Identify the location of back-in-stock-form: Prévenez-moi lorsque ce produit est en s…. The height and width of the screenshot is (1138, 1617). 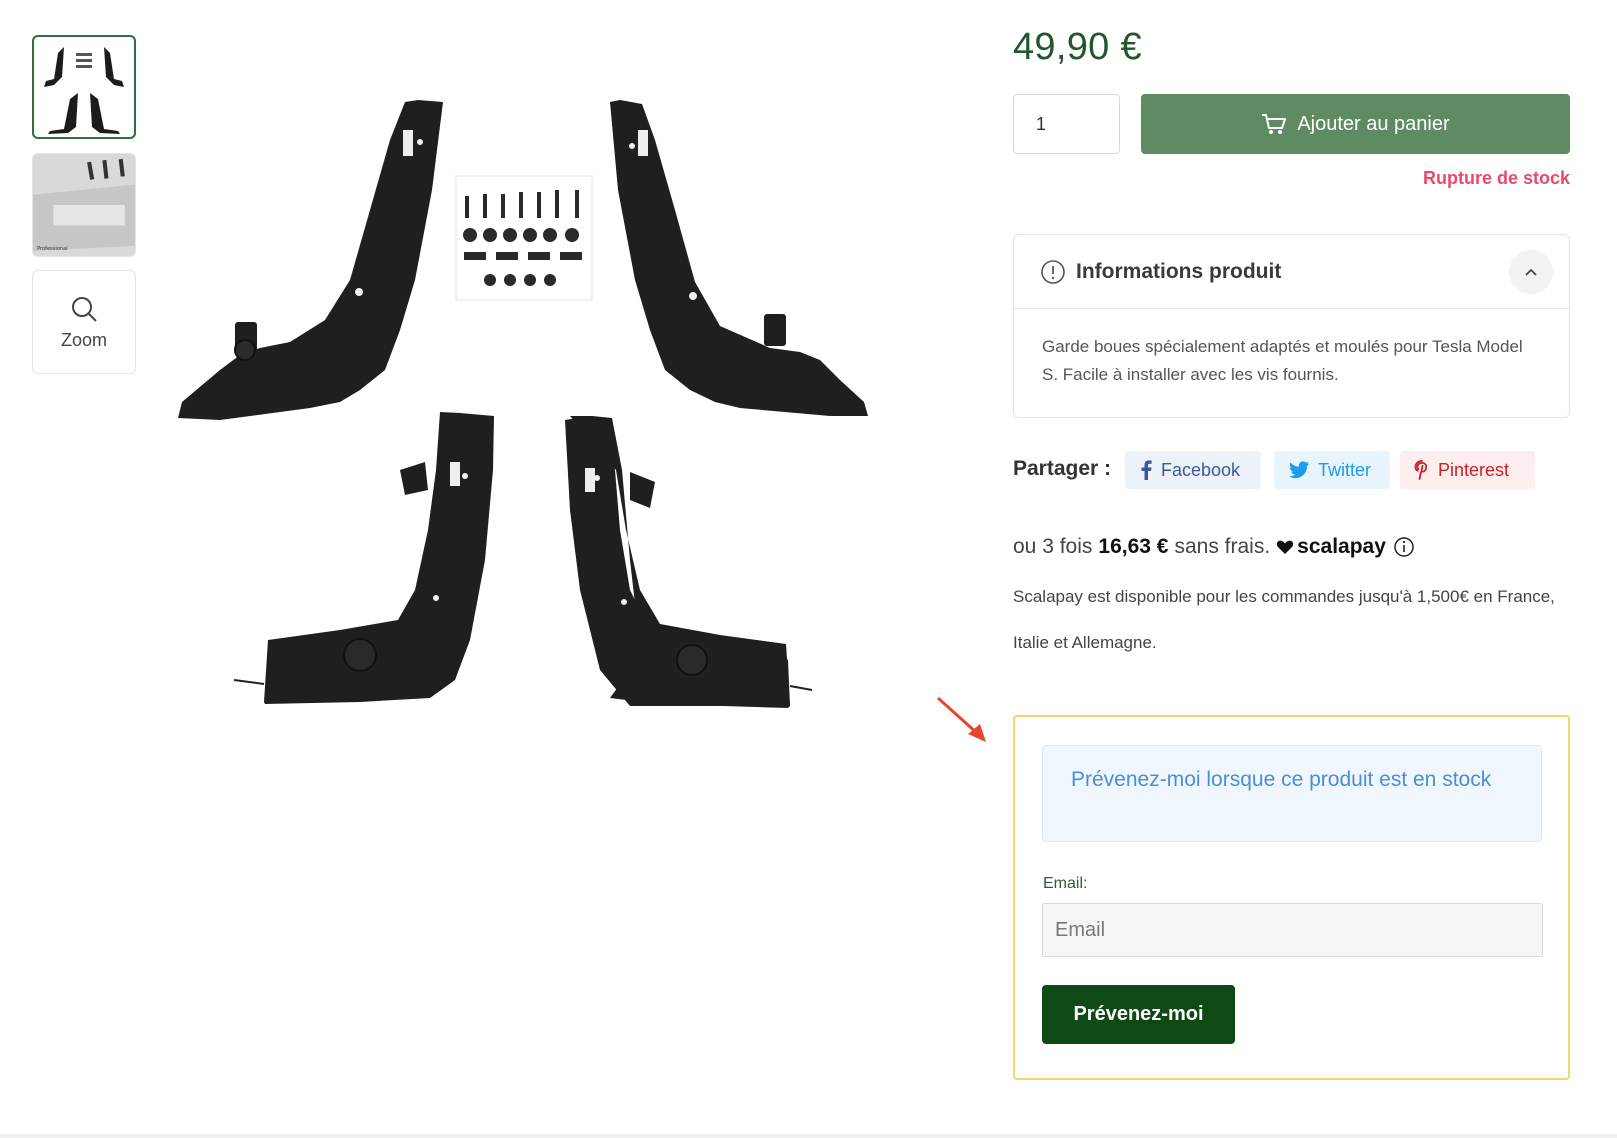
(1291, 897).